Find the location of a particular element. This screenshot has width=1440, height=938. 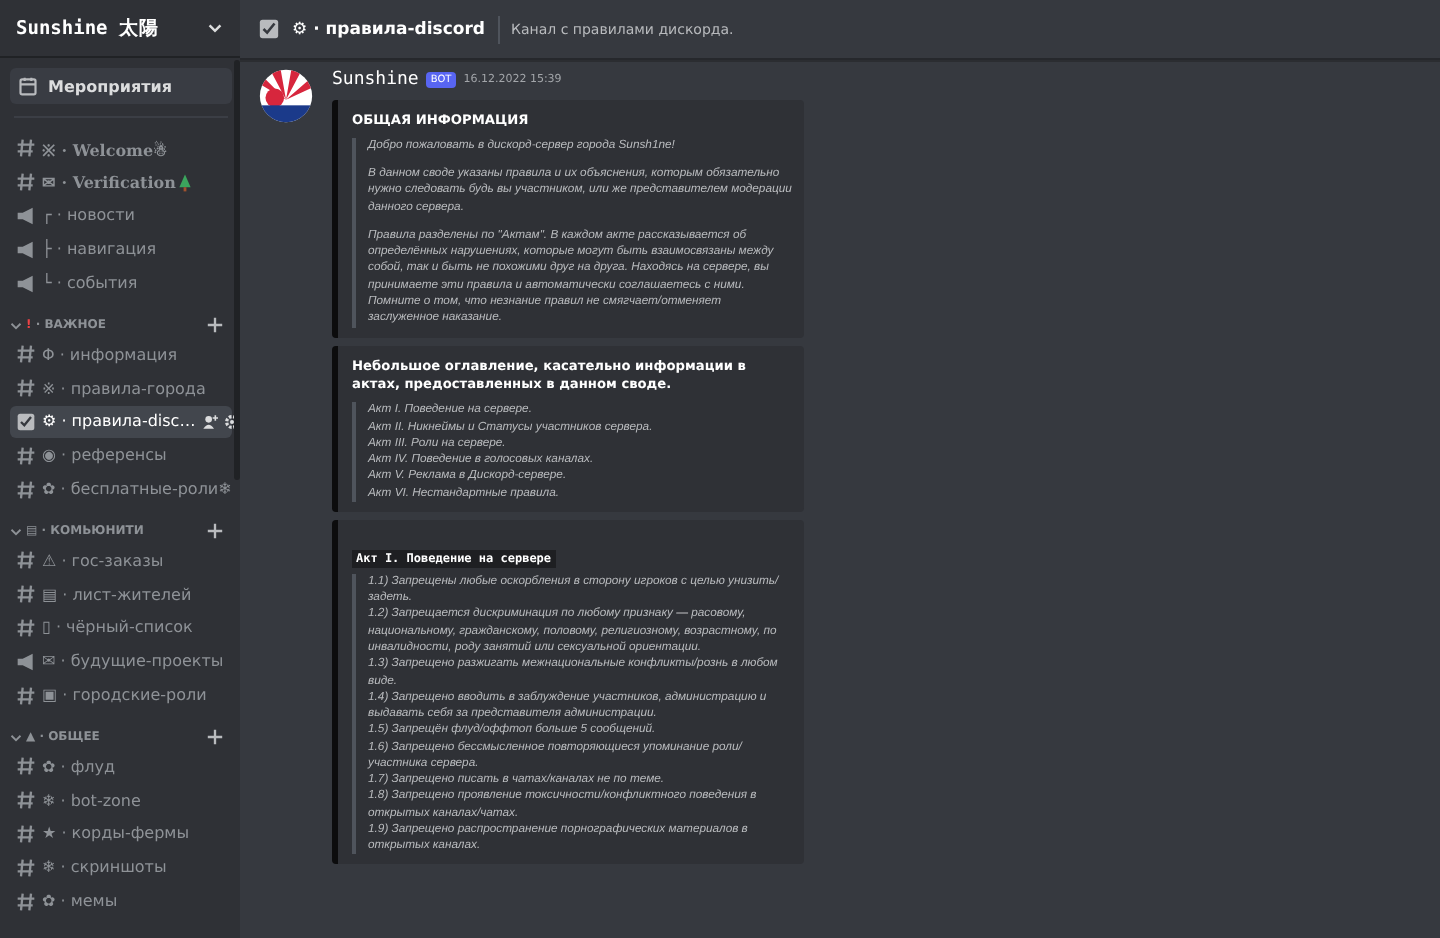

channel-item: ✿ · флуд is located at coordinates (121, 766).